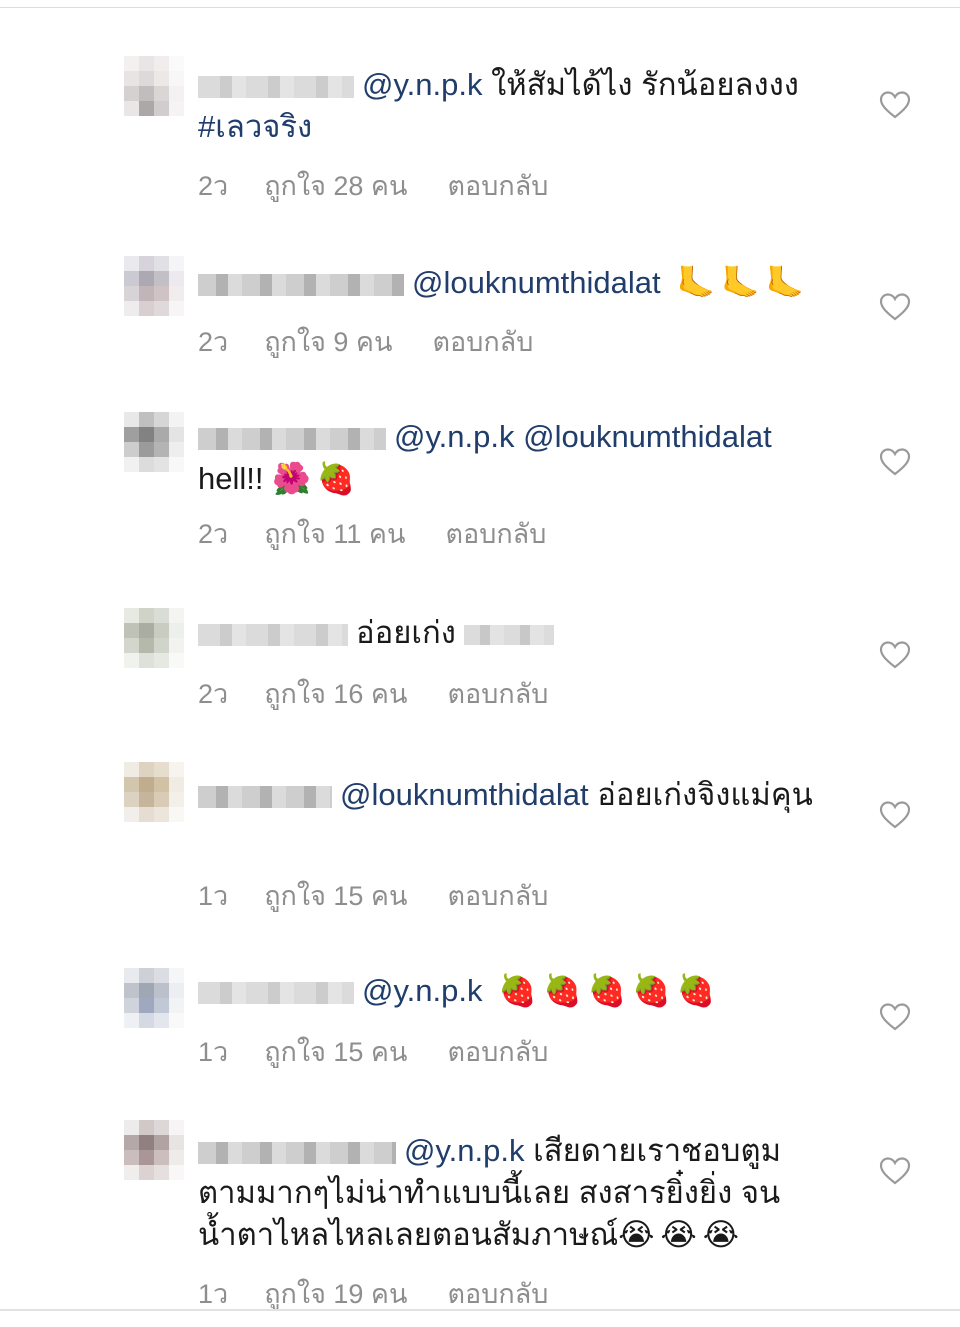  I want to click on blurred-mention, so click(508, 635).